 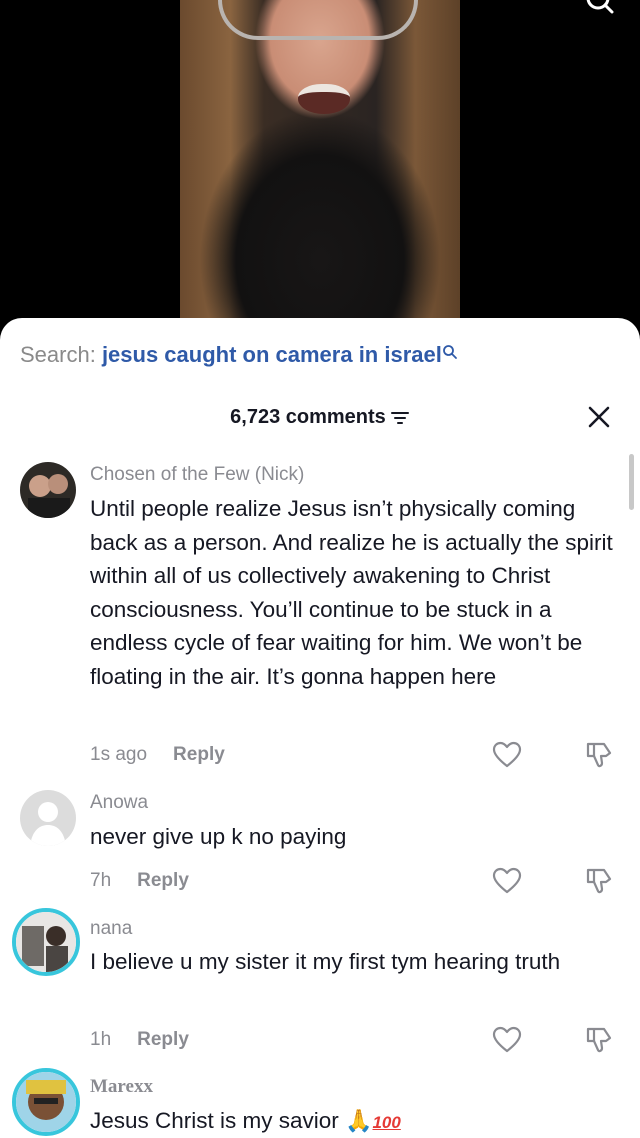 I want to click on pray-emoji: 🙏, so click(x=359, y=1120).